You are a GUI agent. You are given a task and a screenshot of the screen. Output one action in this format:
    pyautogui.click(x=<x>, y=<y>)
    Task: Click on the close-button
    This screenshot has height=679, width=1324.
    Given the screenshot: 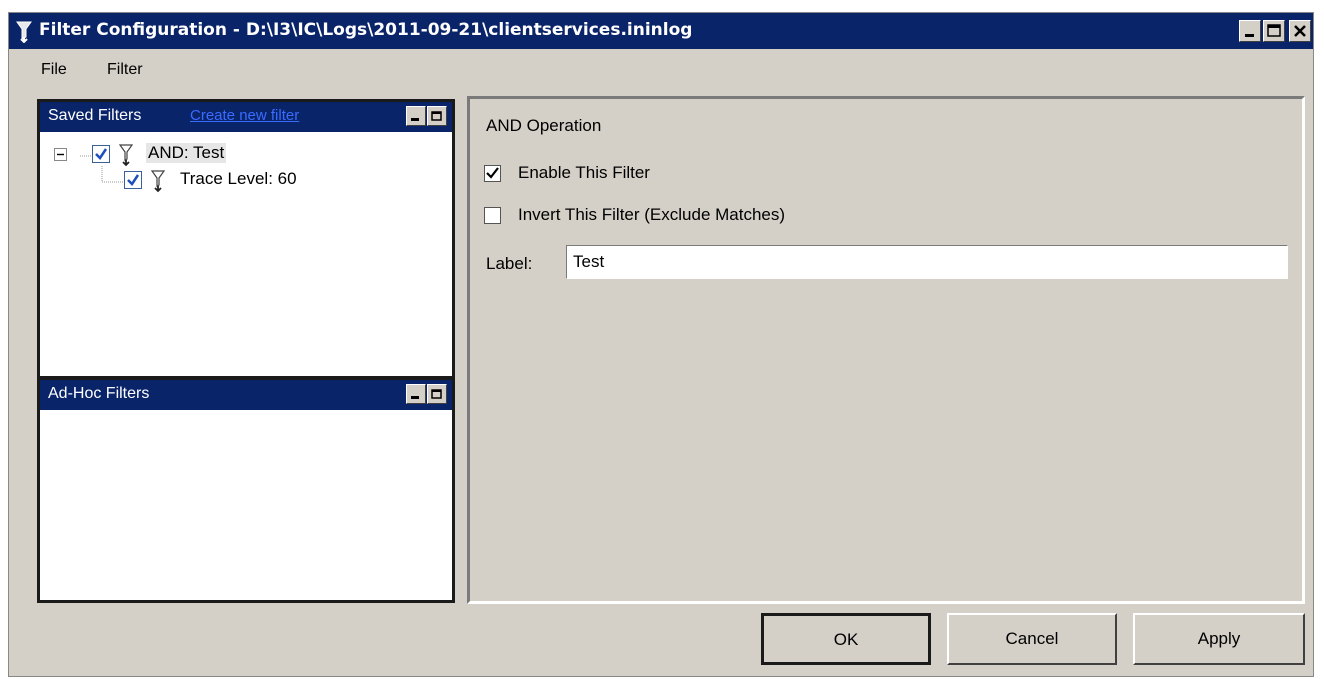 What is the action you would take?
    pyautogui.click(x=1300, y=31)
    